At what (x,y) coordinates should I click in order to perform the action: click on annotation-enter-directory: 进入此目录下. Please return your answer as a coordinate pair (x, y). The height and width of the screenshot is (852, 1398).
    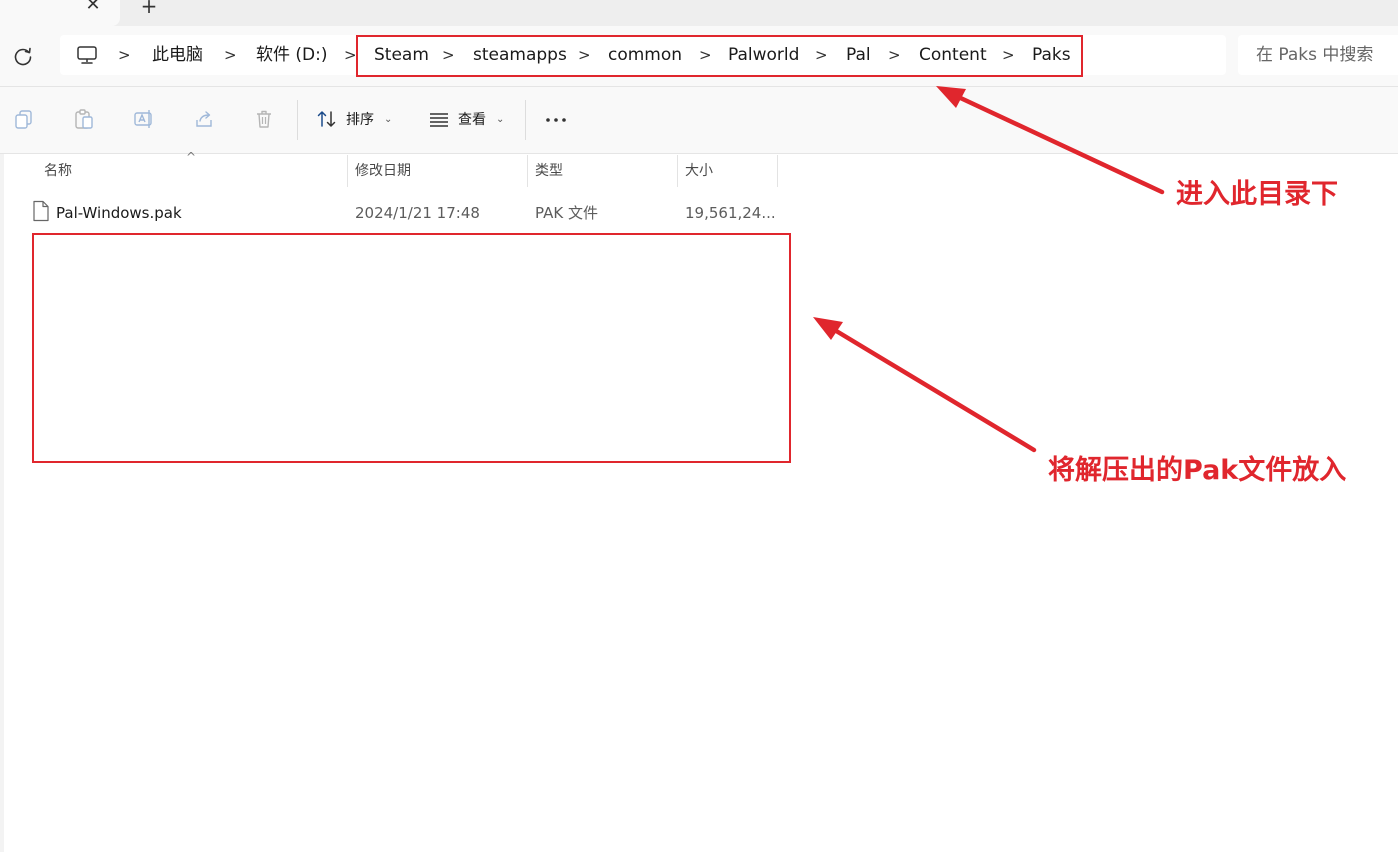
    Looking at the image, I should click on (1257, 194).